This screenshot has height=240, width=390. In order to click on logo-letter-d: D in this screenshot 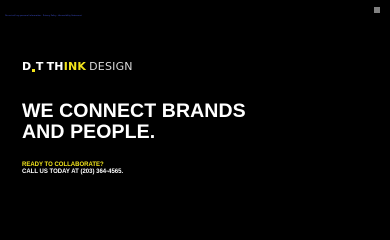, I will do `click(27, 66)`.